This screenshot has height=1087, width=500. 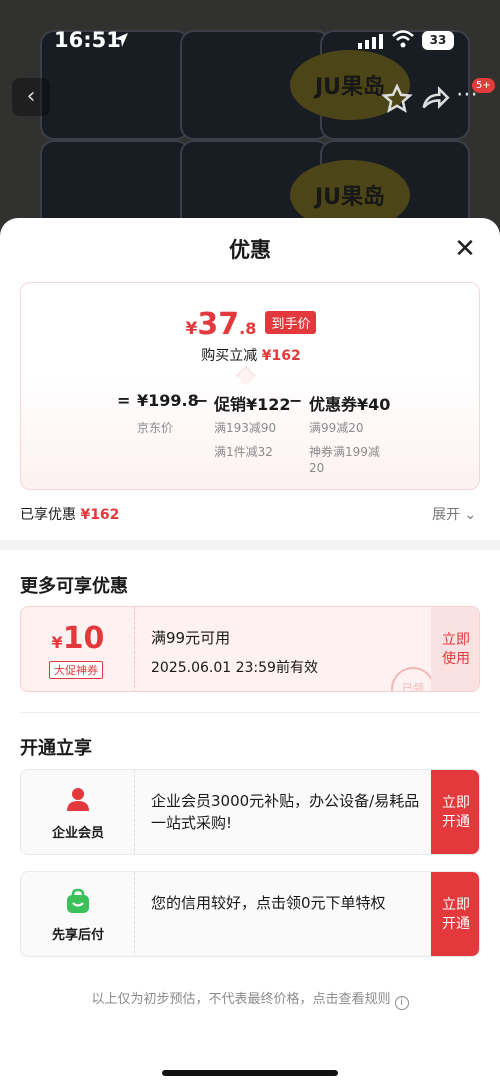 What do you see at coordinates (191, 638) in the screenshot?
I see `coupon-condition: 满99元可用` at bounding box center [191, 638].